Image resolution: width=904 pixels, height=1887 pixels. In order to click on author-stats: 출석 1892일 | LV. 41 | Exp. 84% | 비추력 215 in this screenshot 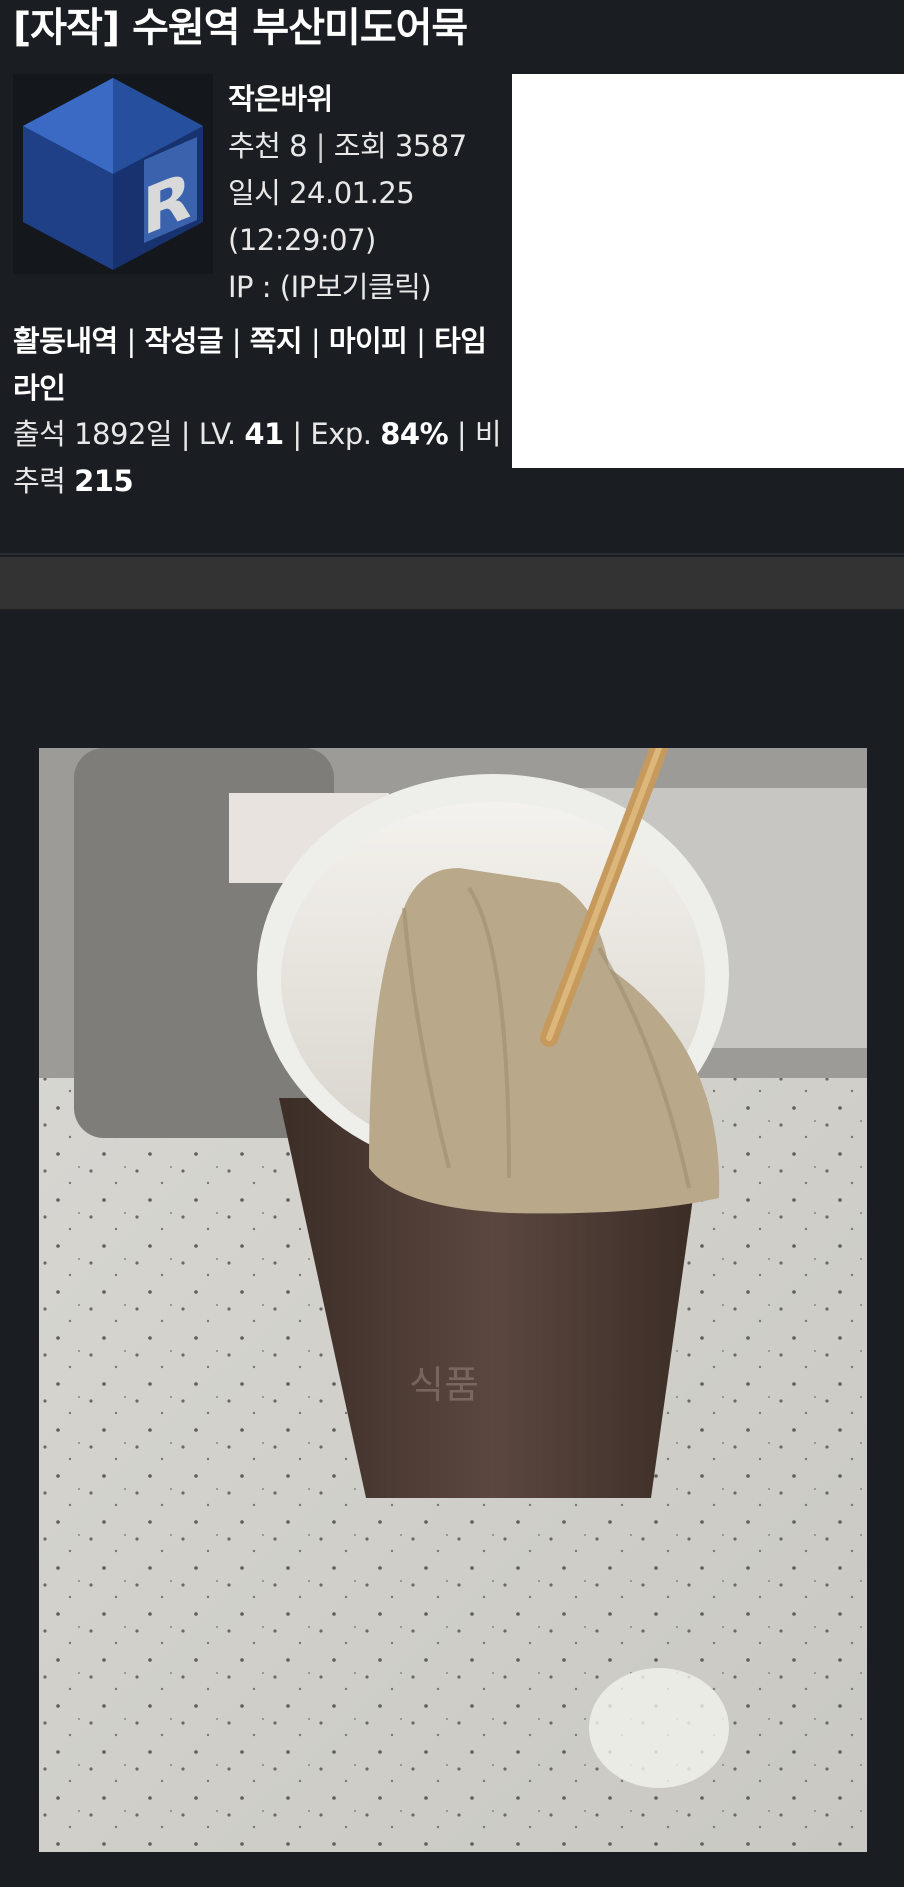, I will do `click(259, 458)`.